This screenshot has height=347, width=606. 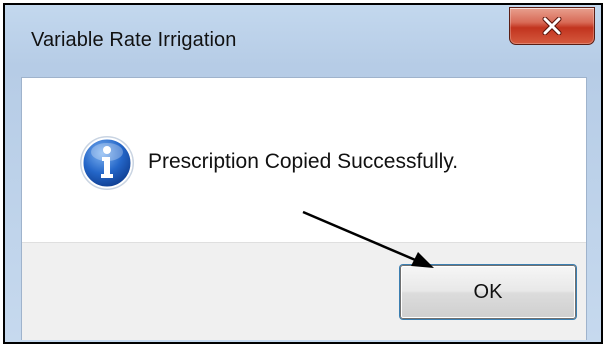 I want to click on close-icon, so click(x=552, y=26).